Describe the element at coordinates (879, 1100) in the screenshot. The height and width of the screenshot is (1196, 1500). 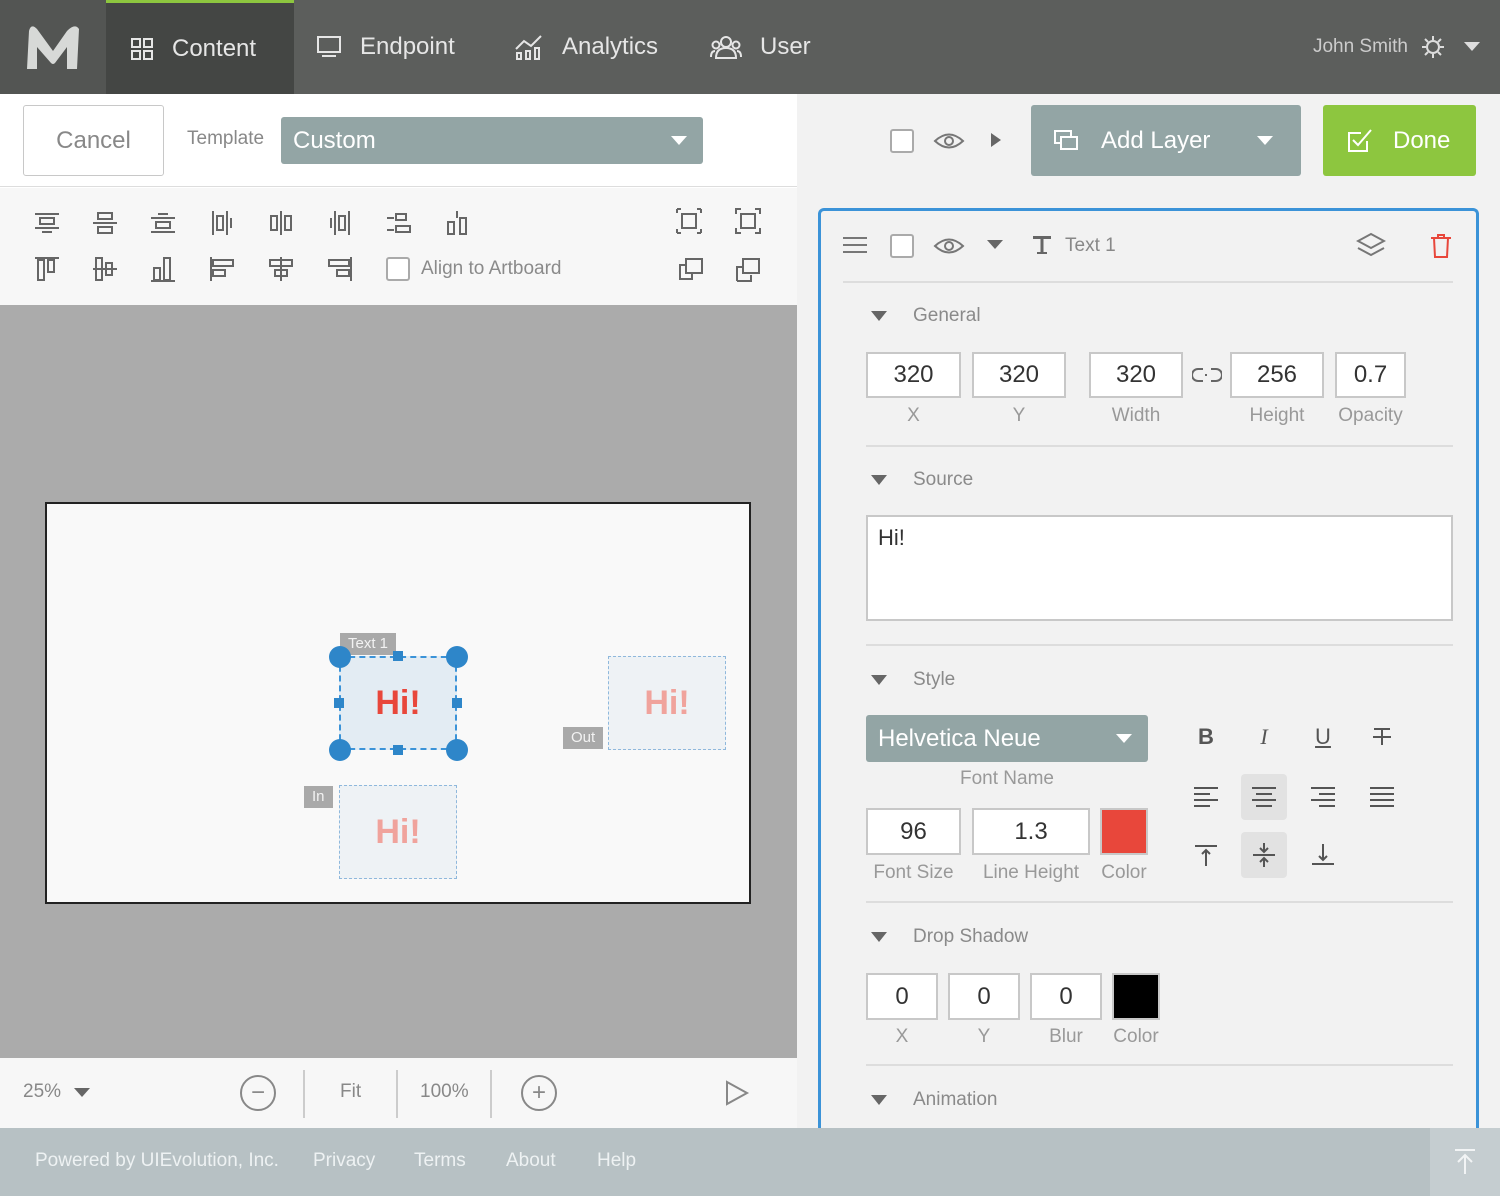
I see `collapse-animation-icon` at that location.